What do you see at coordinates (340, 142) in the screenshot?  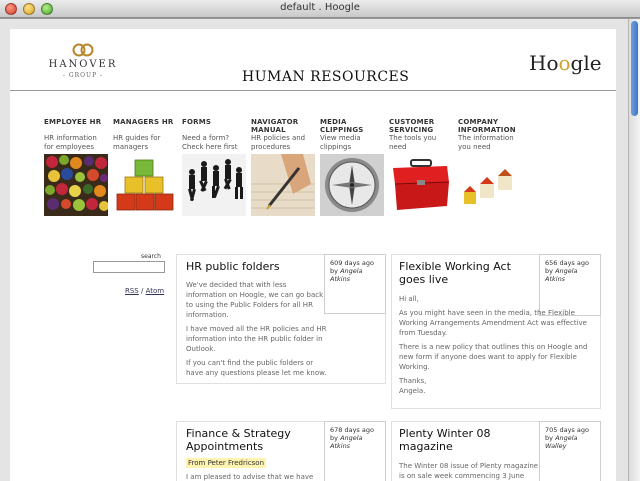 I see `nav-desc: View media clippings` at bounding box center [340, 142].